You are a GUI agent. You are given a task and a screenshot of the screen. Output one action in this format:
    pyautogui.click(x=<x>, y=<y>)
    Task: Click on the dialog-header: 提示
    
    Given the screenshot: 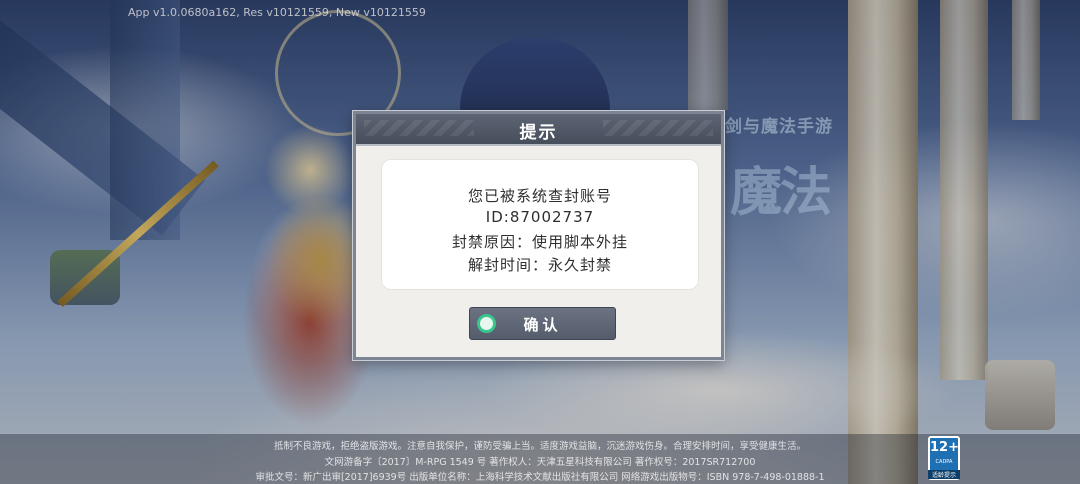 What is the action you would take?
    pyautogui.click(x=538, y=130)
    